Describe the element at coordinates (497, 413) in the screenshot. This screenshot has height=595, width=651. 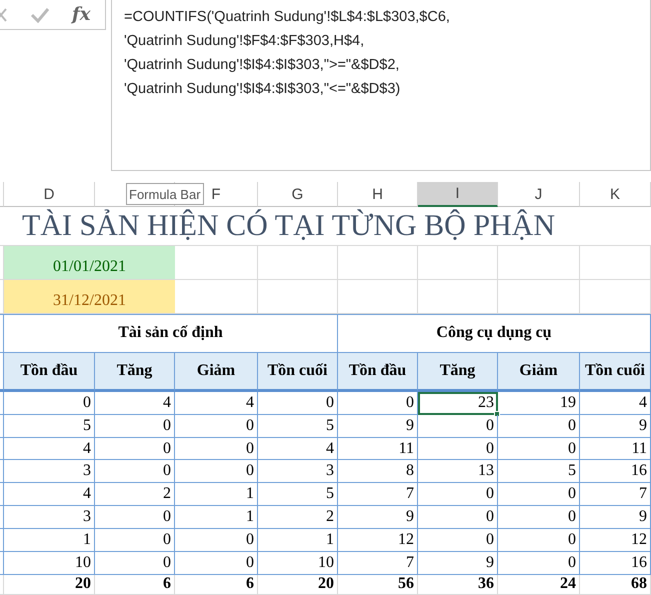
I see `fill-handle` at that location.